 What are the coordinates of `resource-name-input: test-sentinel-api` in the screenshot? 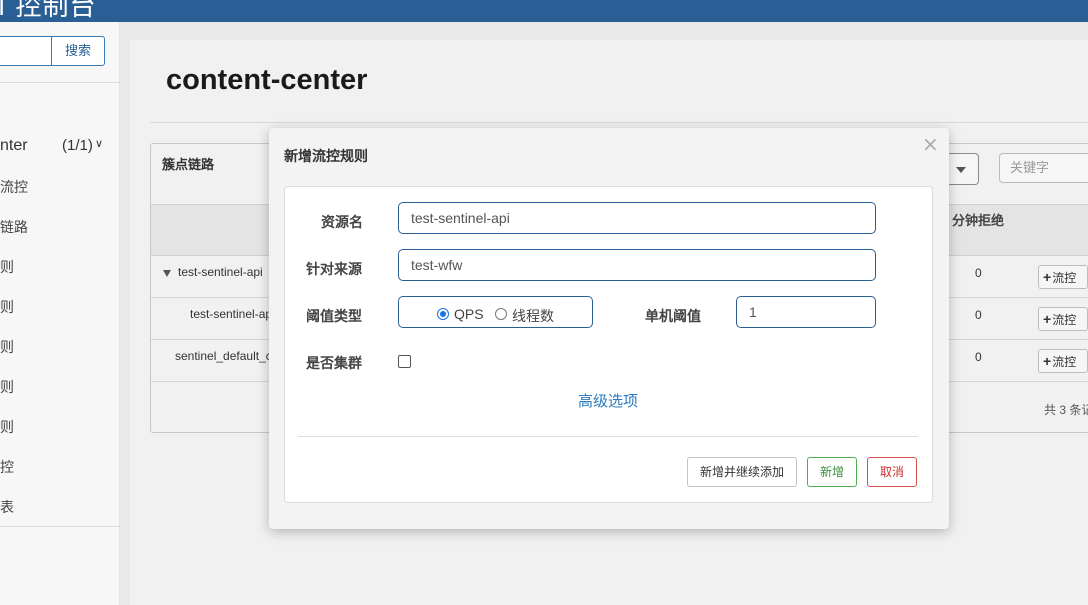 It's located at (637, 218).